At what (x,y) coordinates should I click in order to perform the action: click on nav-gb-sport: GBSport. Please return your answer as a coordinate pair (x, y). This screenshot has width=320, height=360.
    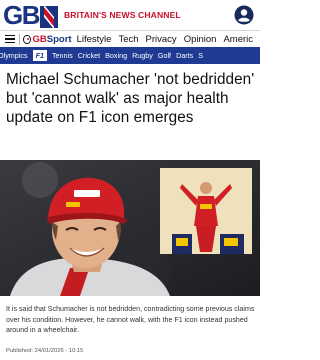
    Looking at the image, I should click on (52, 39).